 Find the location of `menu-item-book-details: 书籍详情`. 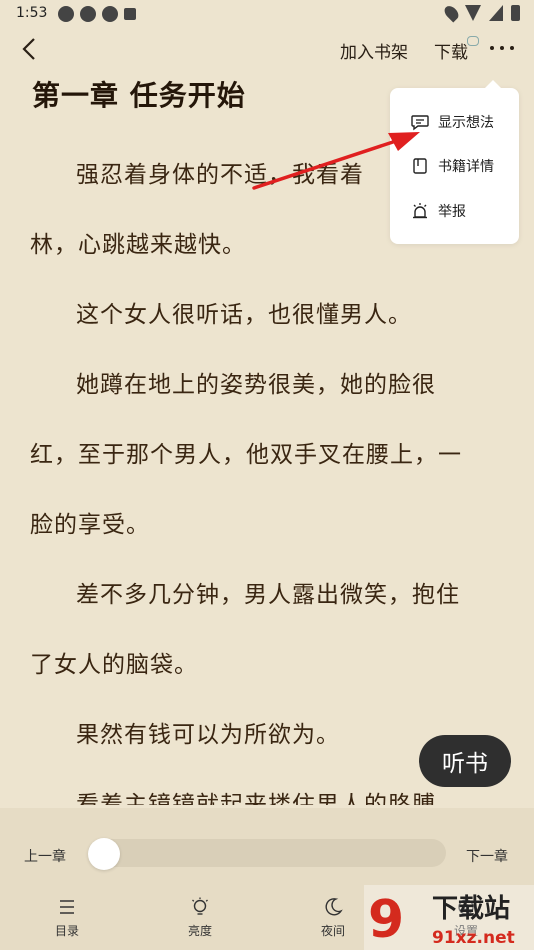

menu-item-book-details: 书籍详情 is located at coordinates (452, 166).